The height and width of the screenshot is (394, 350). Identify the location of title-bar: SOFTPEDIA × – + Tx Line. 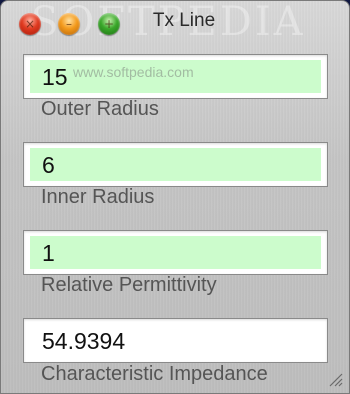
(175, 23).